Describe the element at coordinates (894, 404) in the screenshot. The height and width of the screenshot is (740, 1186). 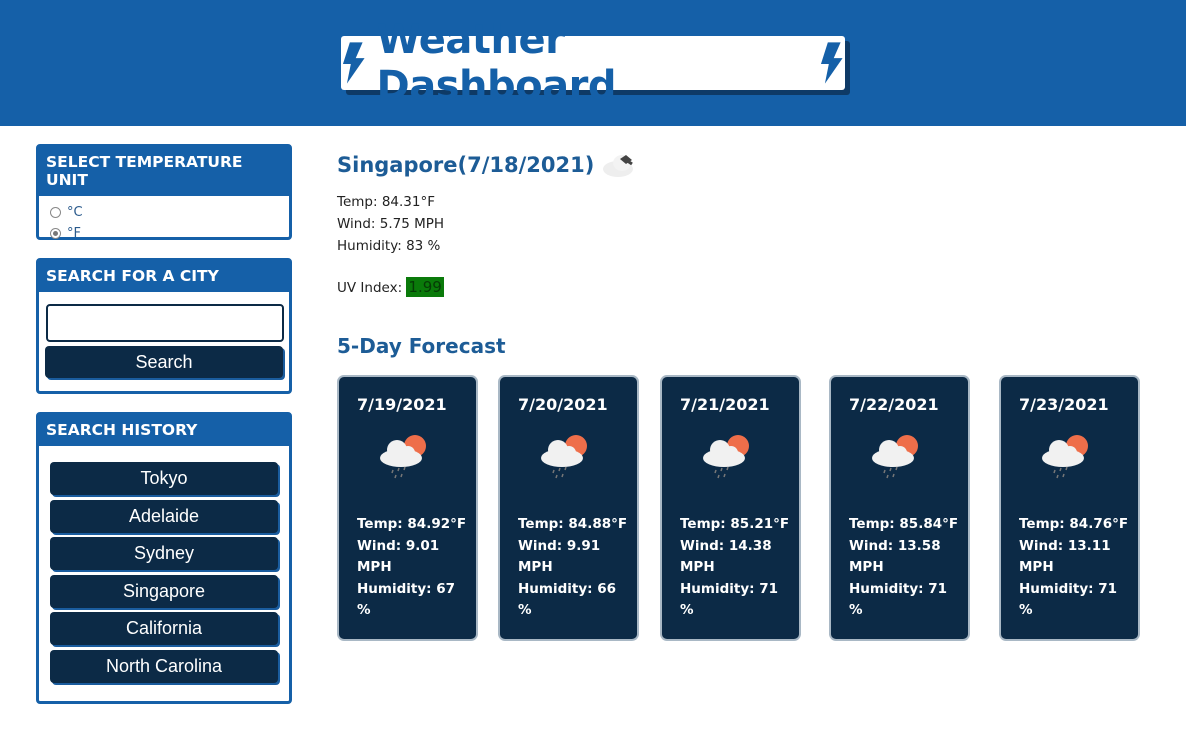
I see `forecast-date: 7/22/2021` at that location.